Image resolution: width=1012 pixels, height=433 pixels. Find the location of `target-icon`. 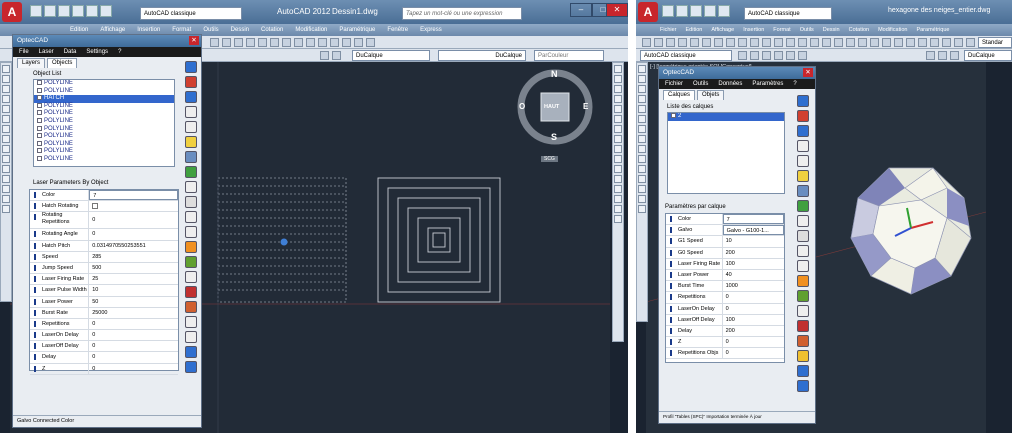

target-icon is located at coordinates (191, 322).